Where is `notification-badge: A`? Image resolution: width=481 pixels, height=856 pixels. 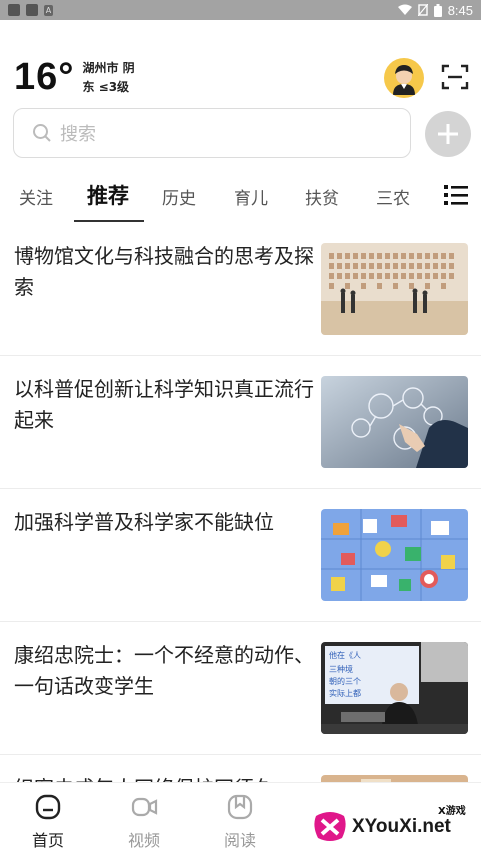
notification-badge: A is located at coordinates (48, 10).